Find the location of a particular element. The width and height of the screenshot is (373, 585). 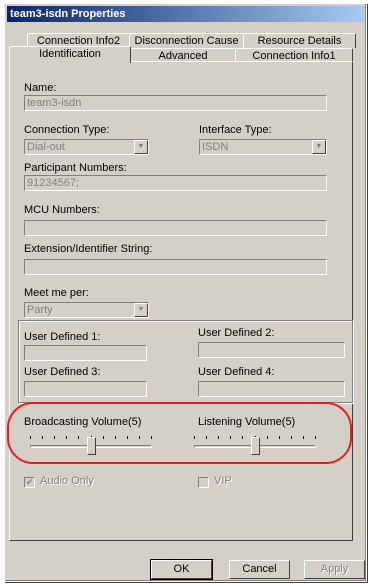

mcu-numbers-label: MCU Numbers: is located at coordinates (62, 210).